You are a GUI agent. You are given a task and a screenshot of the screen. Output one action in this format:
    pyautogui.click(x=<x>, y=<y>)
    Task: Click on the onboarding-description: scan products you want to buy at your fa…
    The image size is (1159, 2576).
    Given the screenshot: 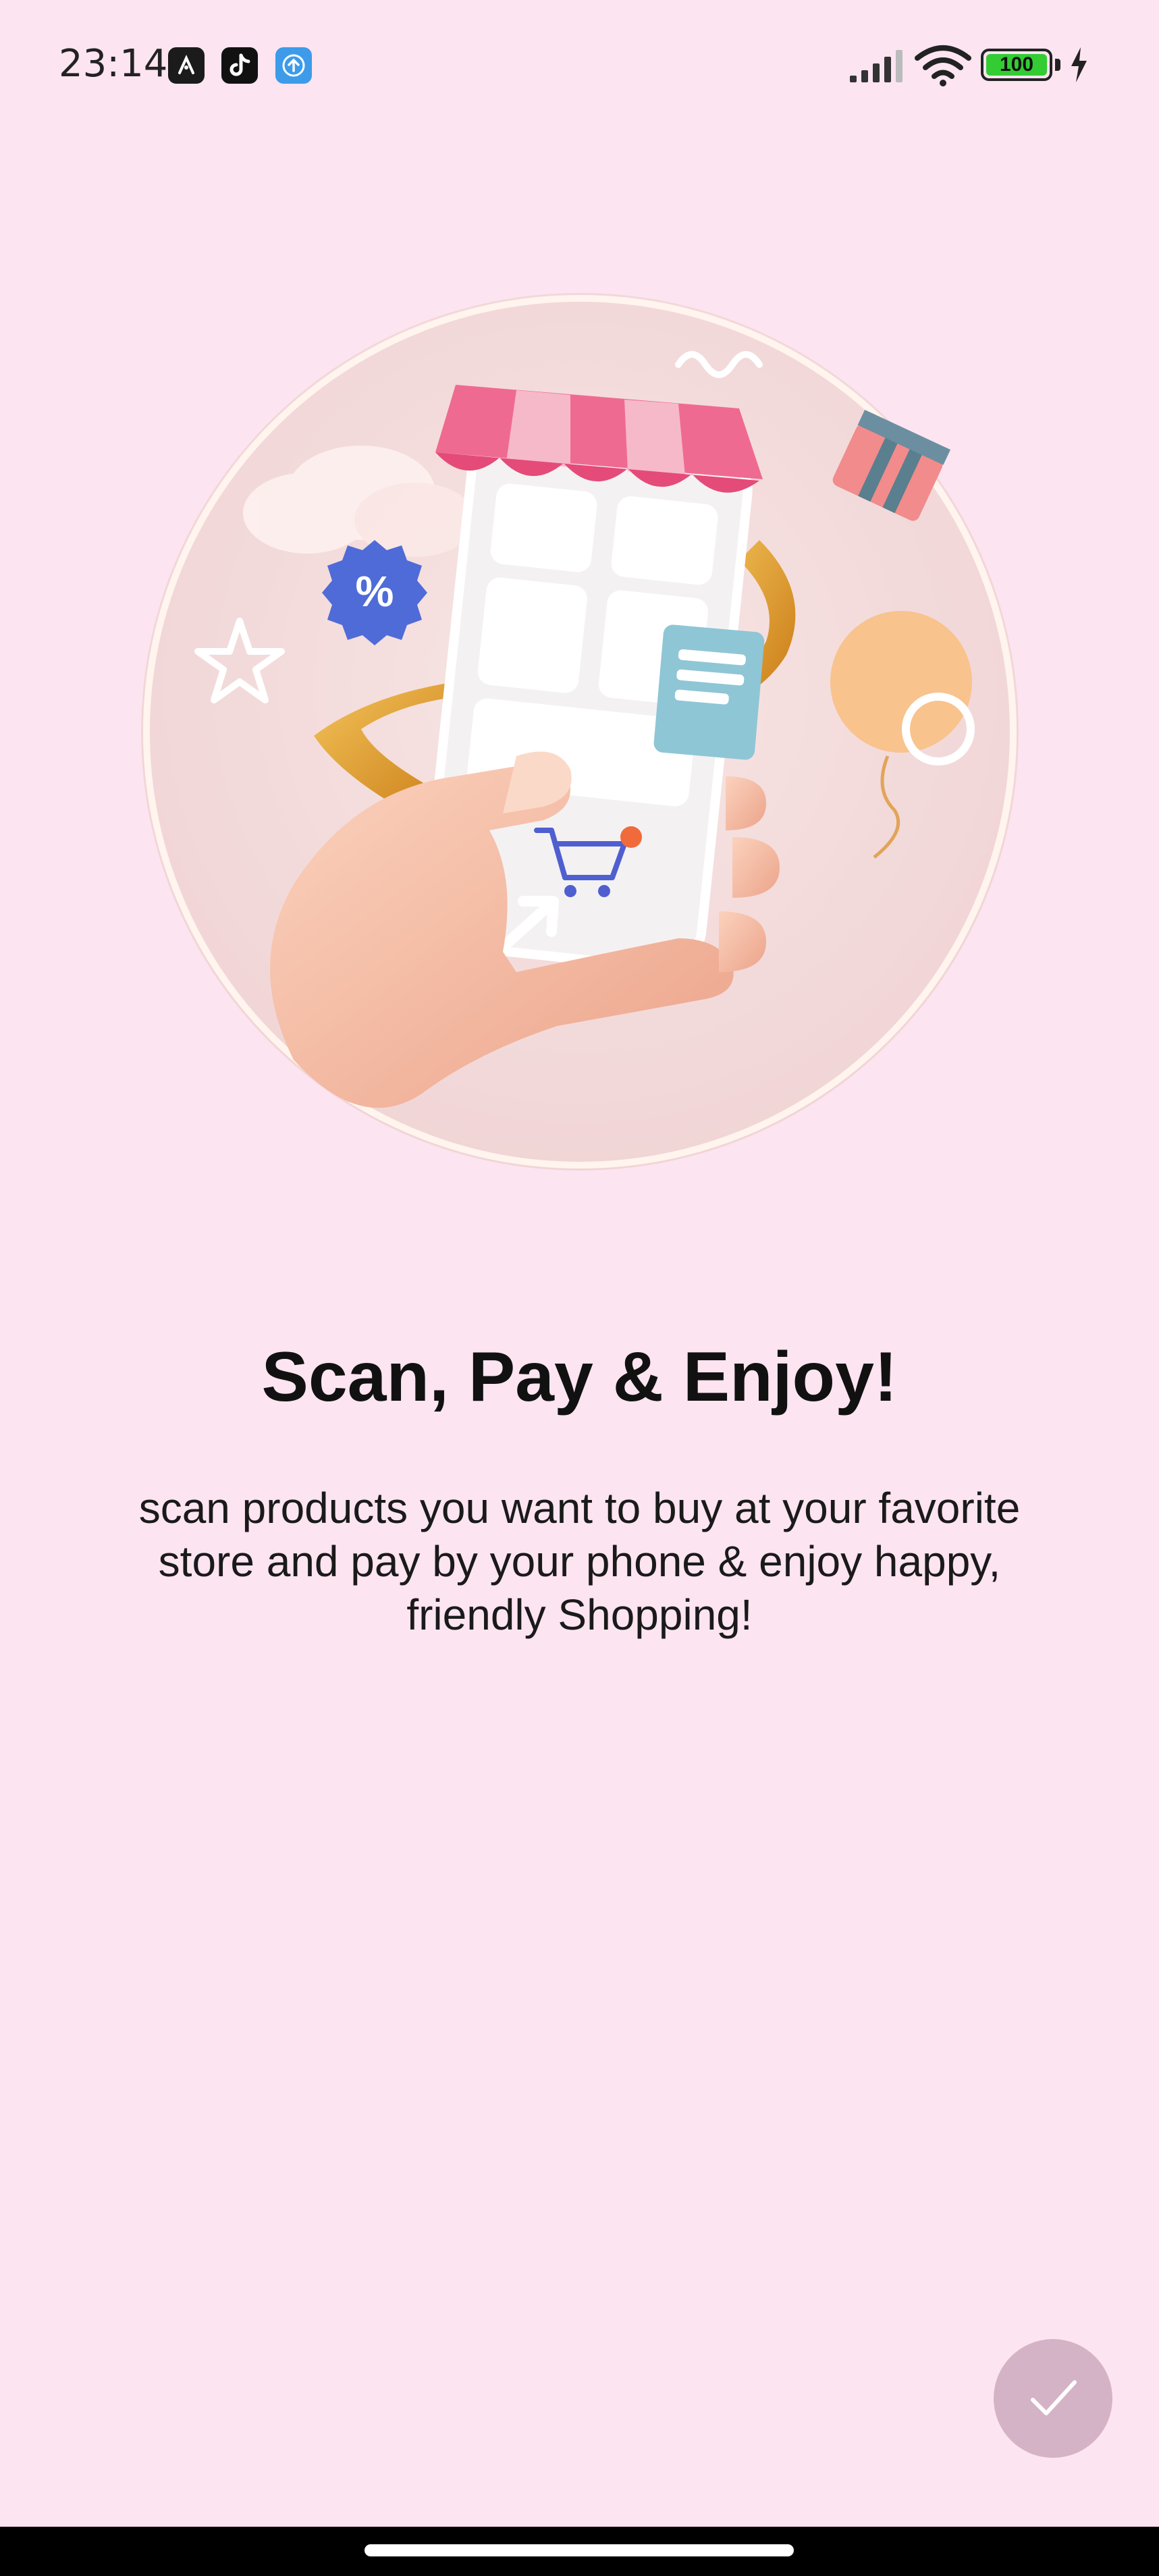 What is the action you would take?
    pyautogui.click(x=579, y=1562)
    